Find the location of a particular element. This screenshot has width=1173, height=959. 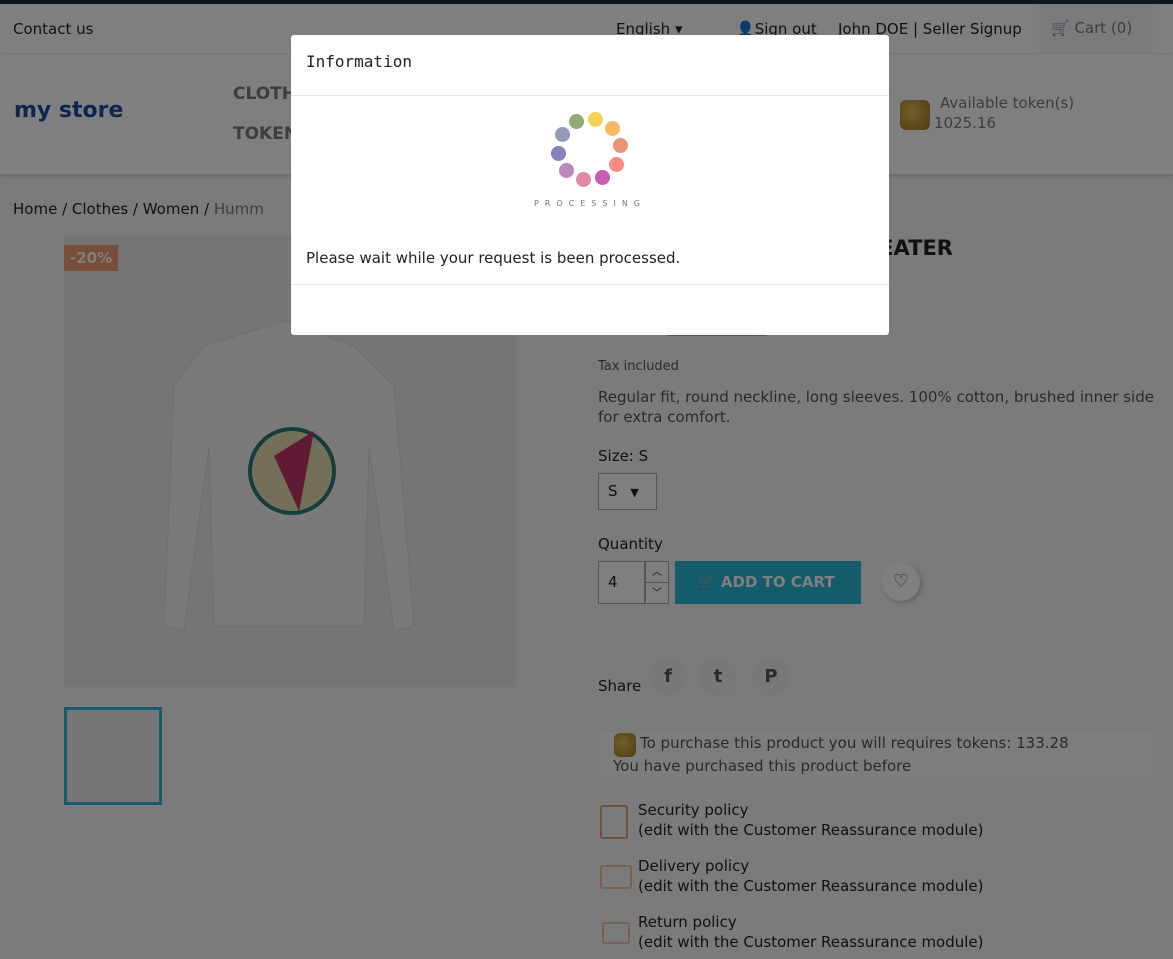

processing-spinner-icon is located at coordinates (589, 149).